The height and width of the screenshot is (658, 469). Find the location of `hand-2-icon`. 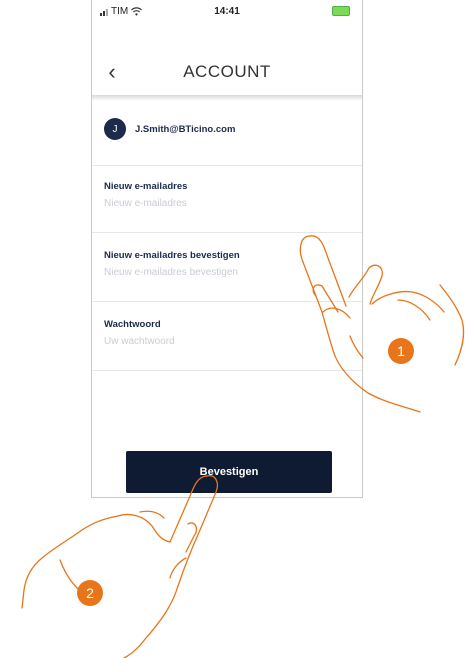

hand-2-icon is located at coordinates (171, 566).